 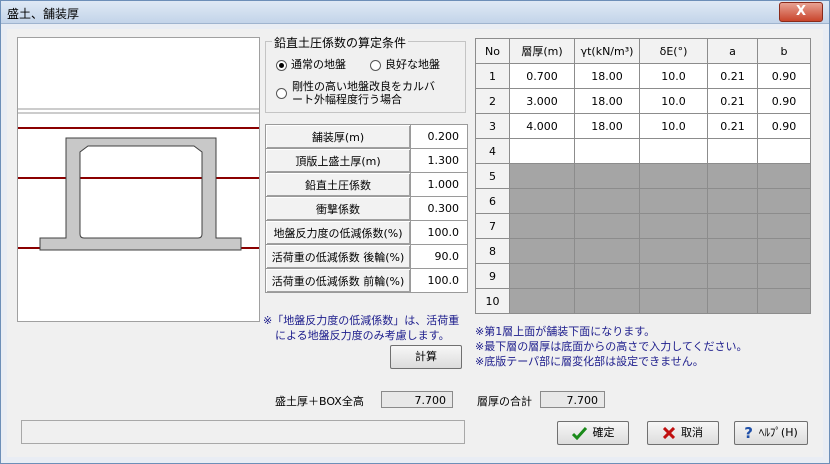 I want to click on param-row: 活荷重の低減係数 前輪(%) 100.0, so click(x=366, y=280).